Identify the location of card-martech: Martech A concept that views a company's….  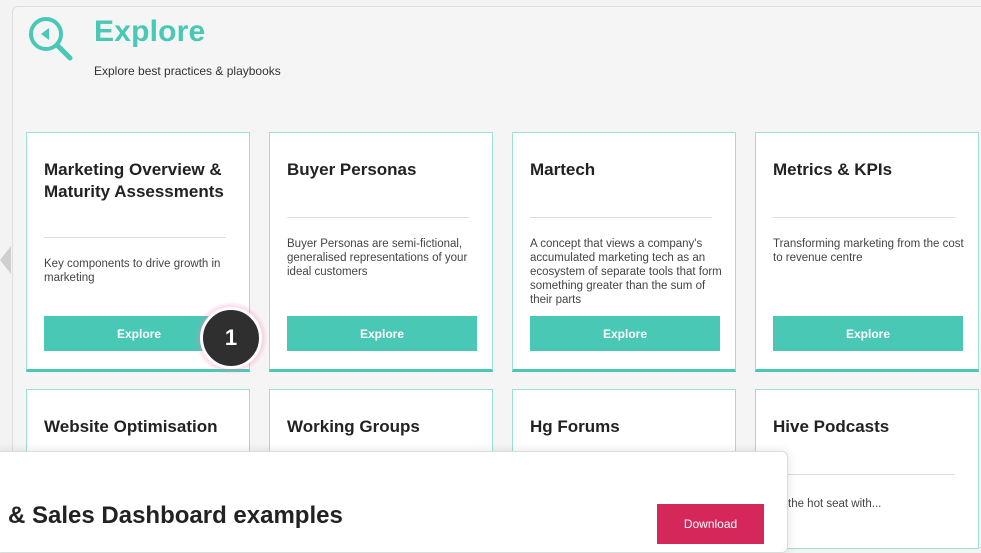
(624, 252).